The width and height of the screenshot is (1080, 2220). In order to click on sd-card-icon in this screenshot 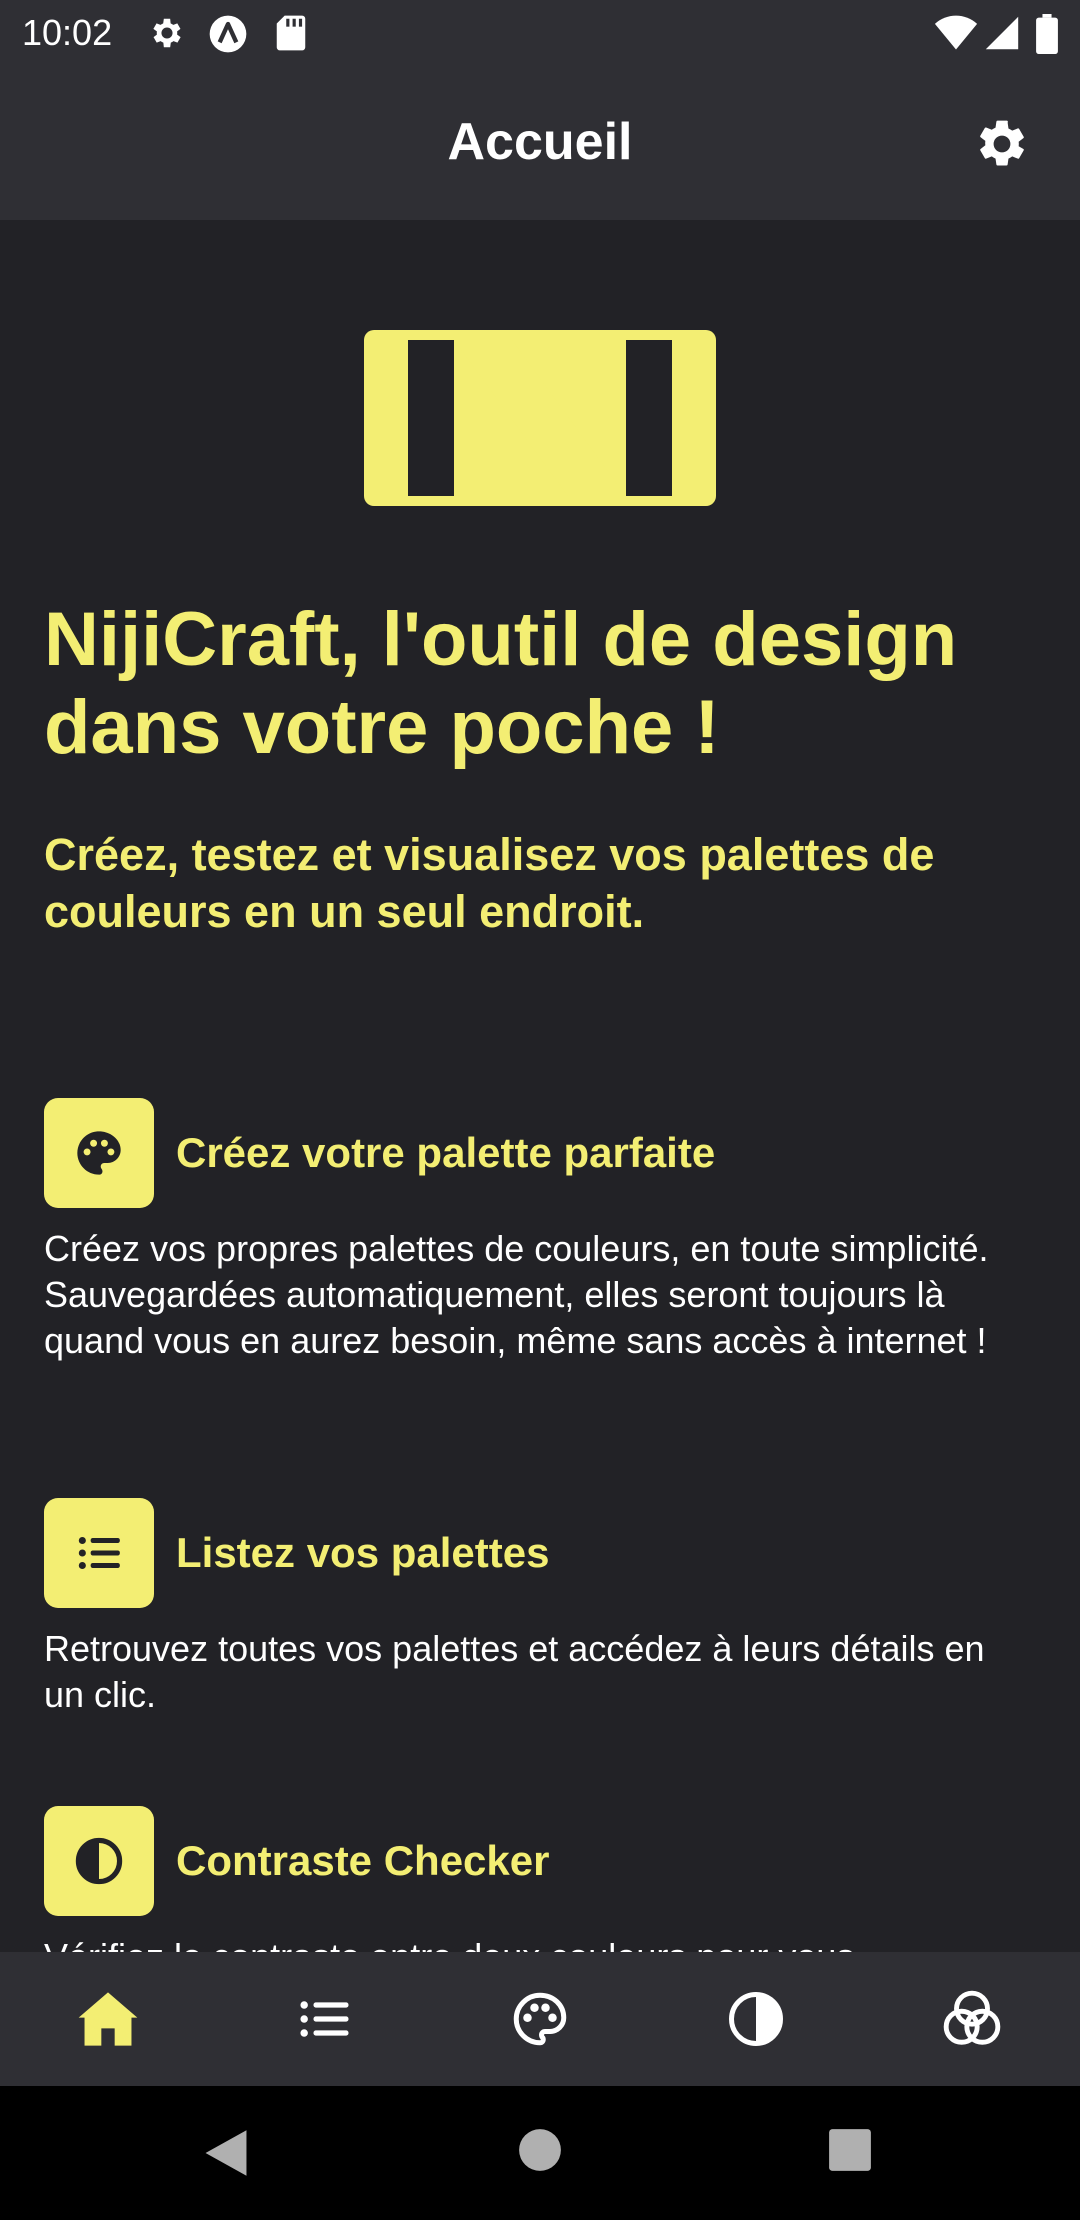, I will do `click(291, 33)`.